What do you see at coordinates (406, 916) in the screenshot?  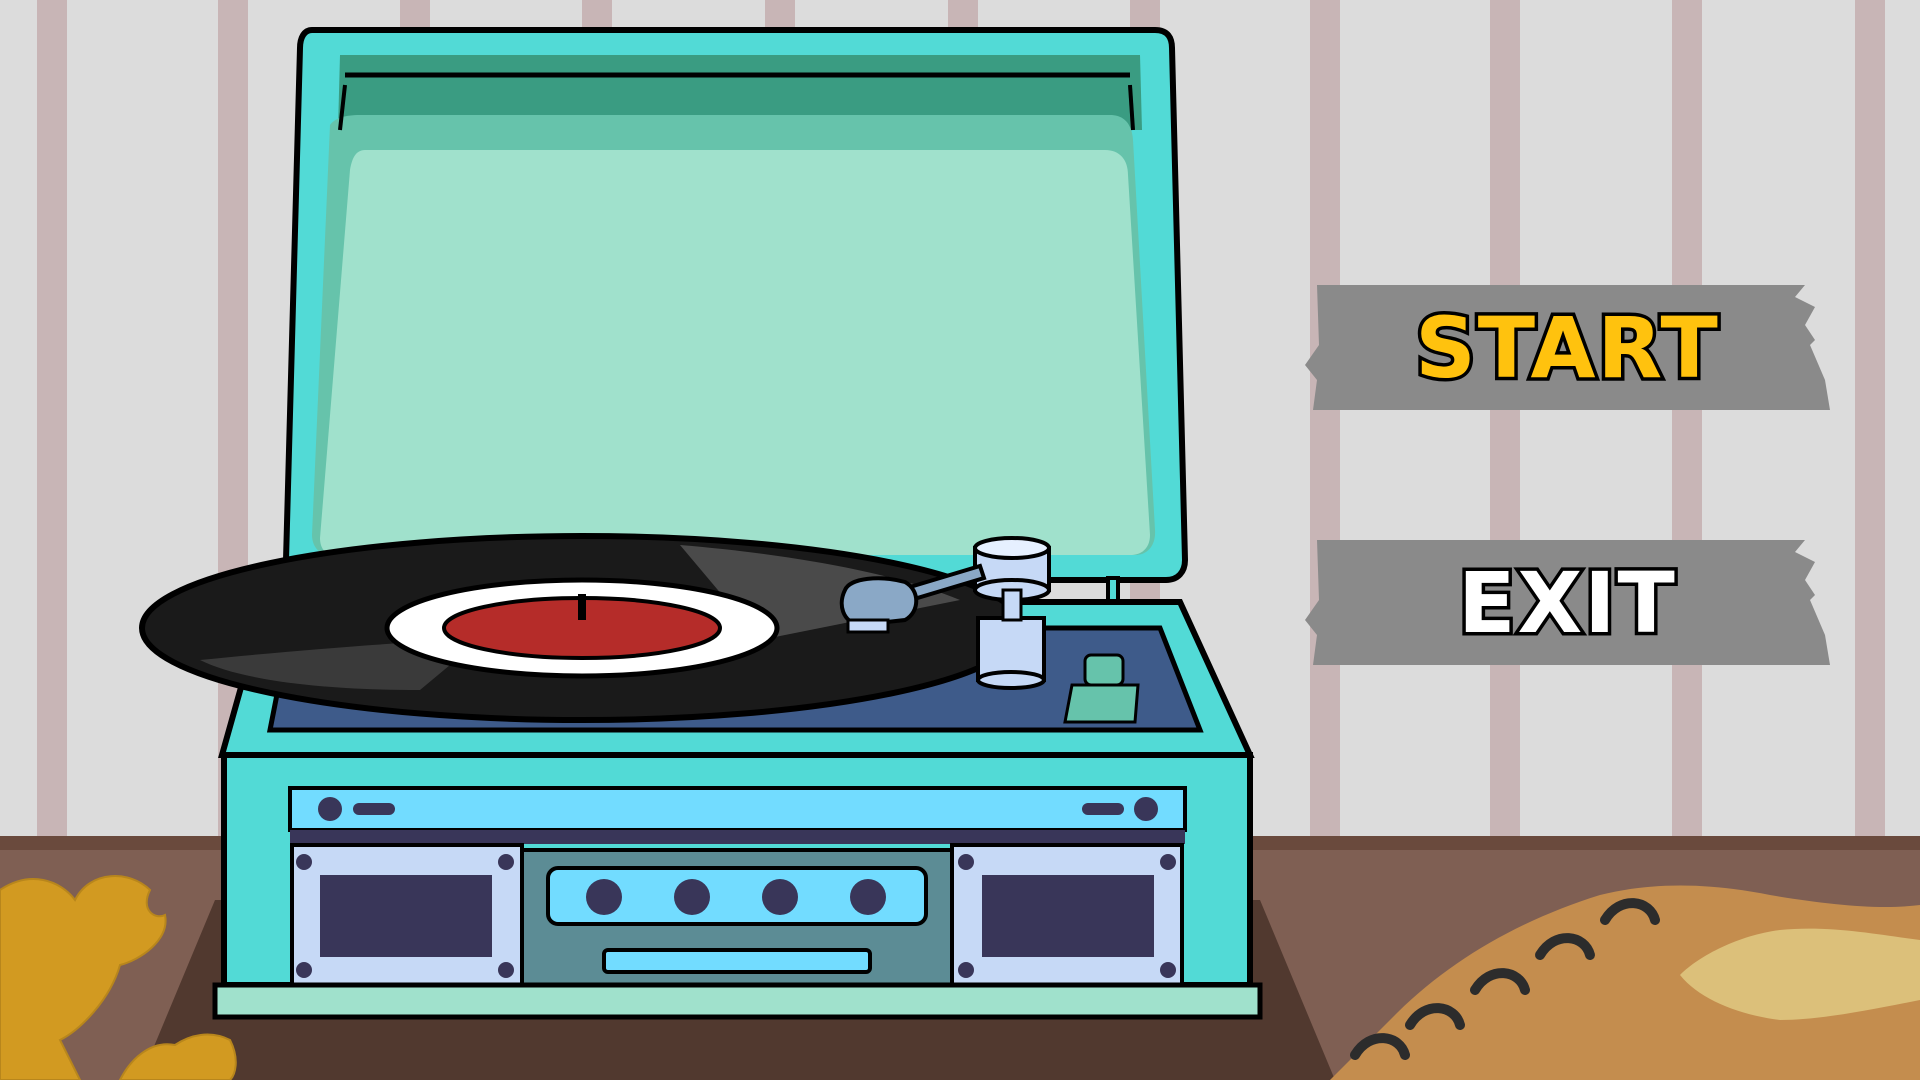 I see `left-speaker-grille` at bounding box center [406, 916].